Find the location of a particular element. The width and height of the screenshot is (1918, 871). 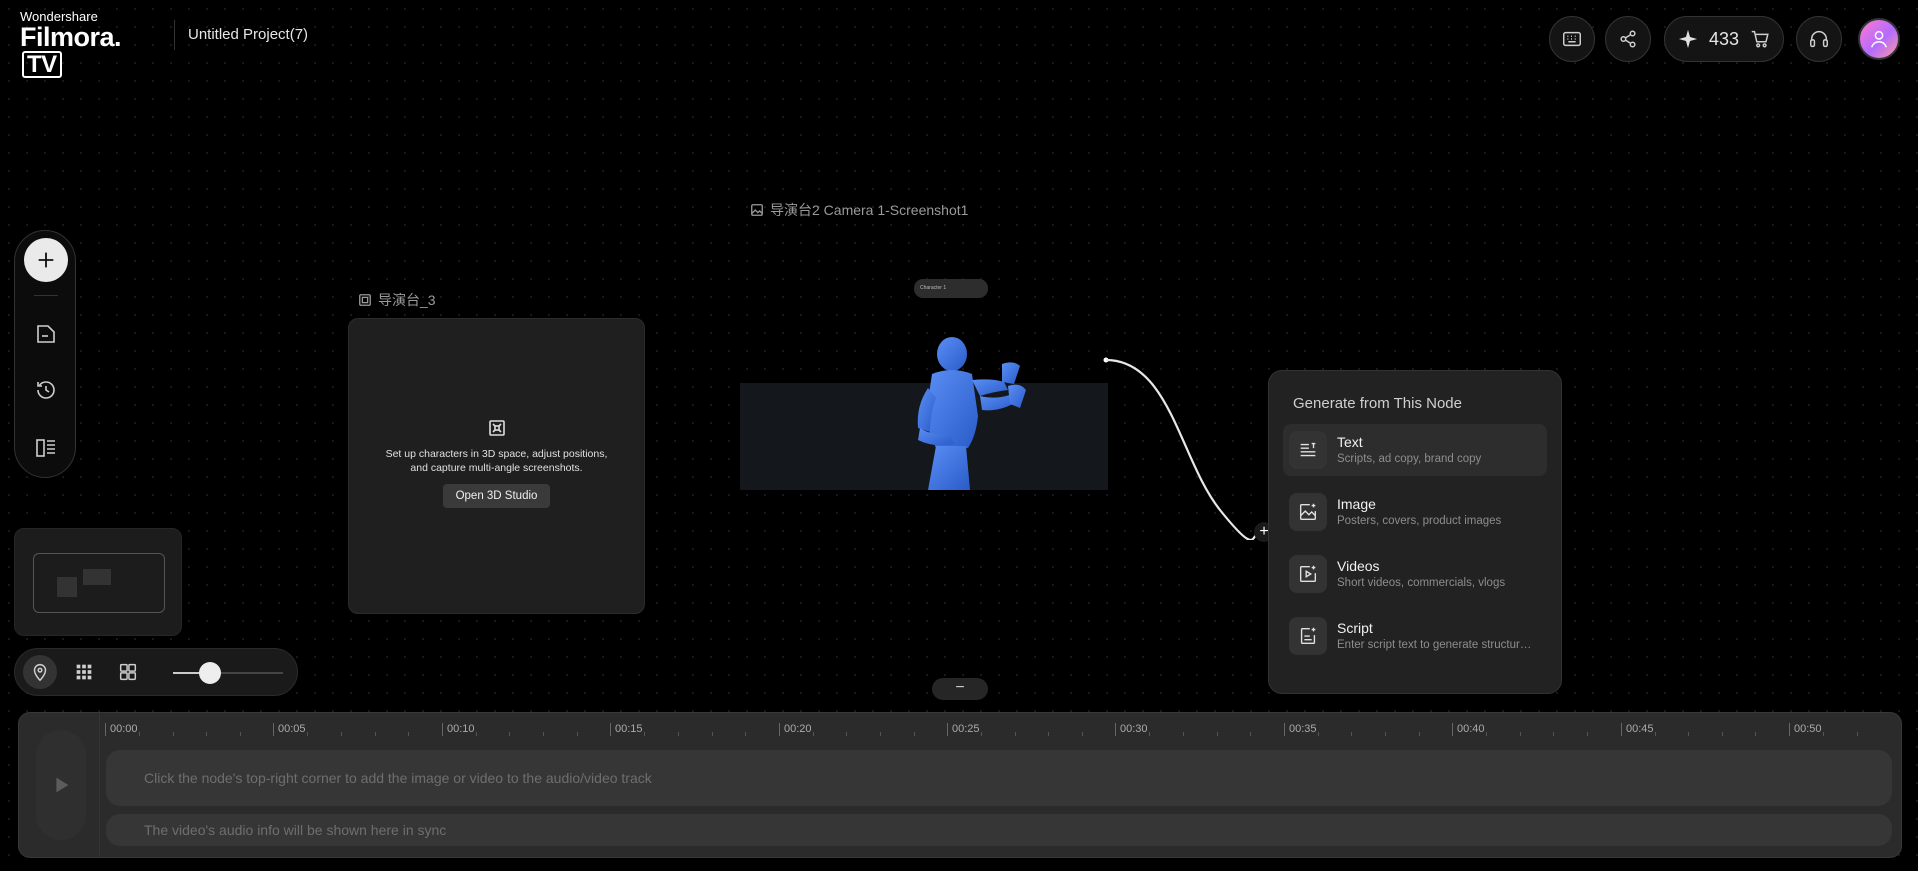

play-button is located at coordinates (61, 785).